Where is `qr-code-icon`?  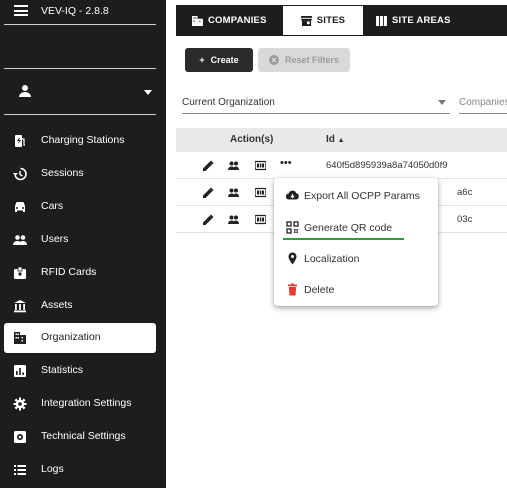
qr-code-icon is located at coordinates (292, 227).